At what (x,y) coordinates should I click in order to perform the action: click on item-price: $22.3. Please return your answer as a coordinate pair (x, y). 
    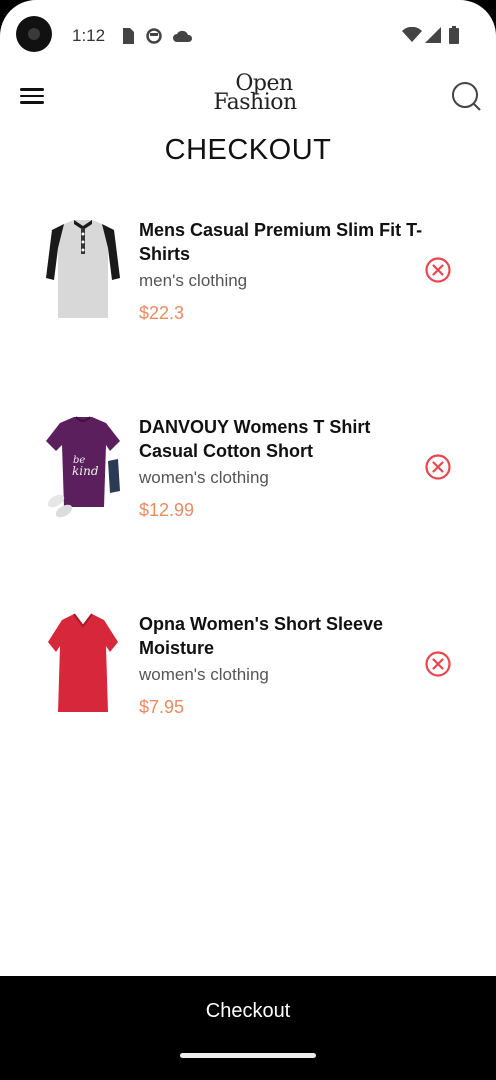
    Looking at the image, I should click on (162, 313).